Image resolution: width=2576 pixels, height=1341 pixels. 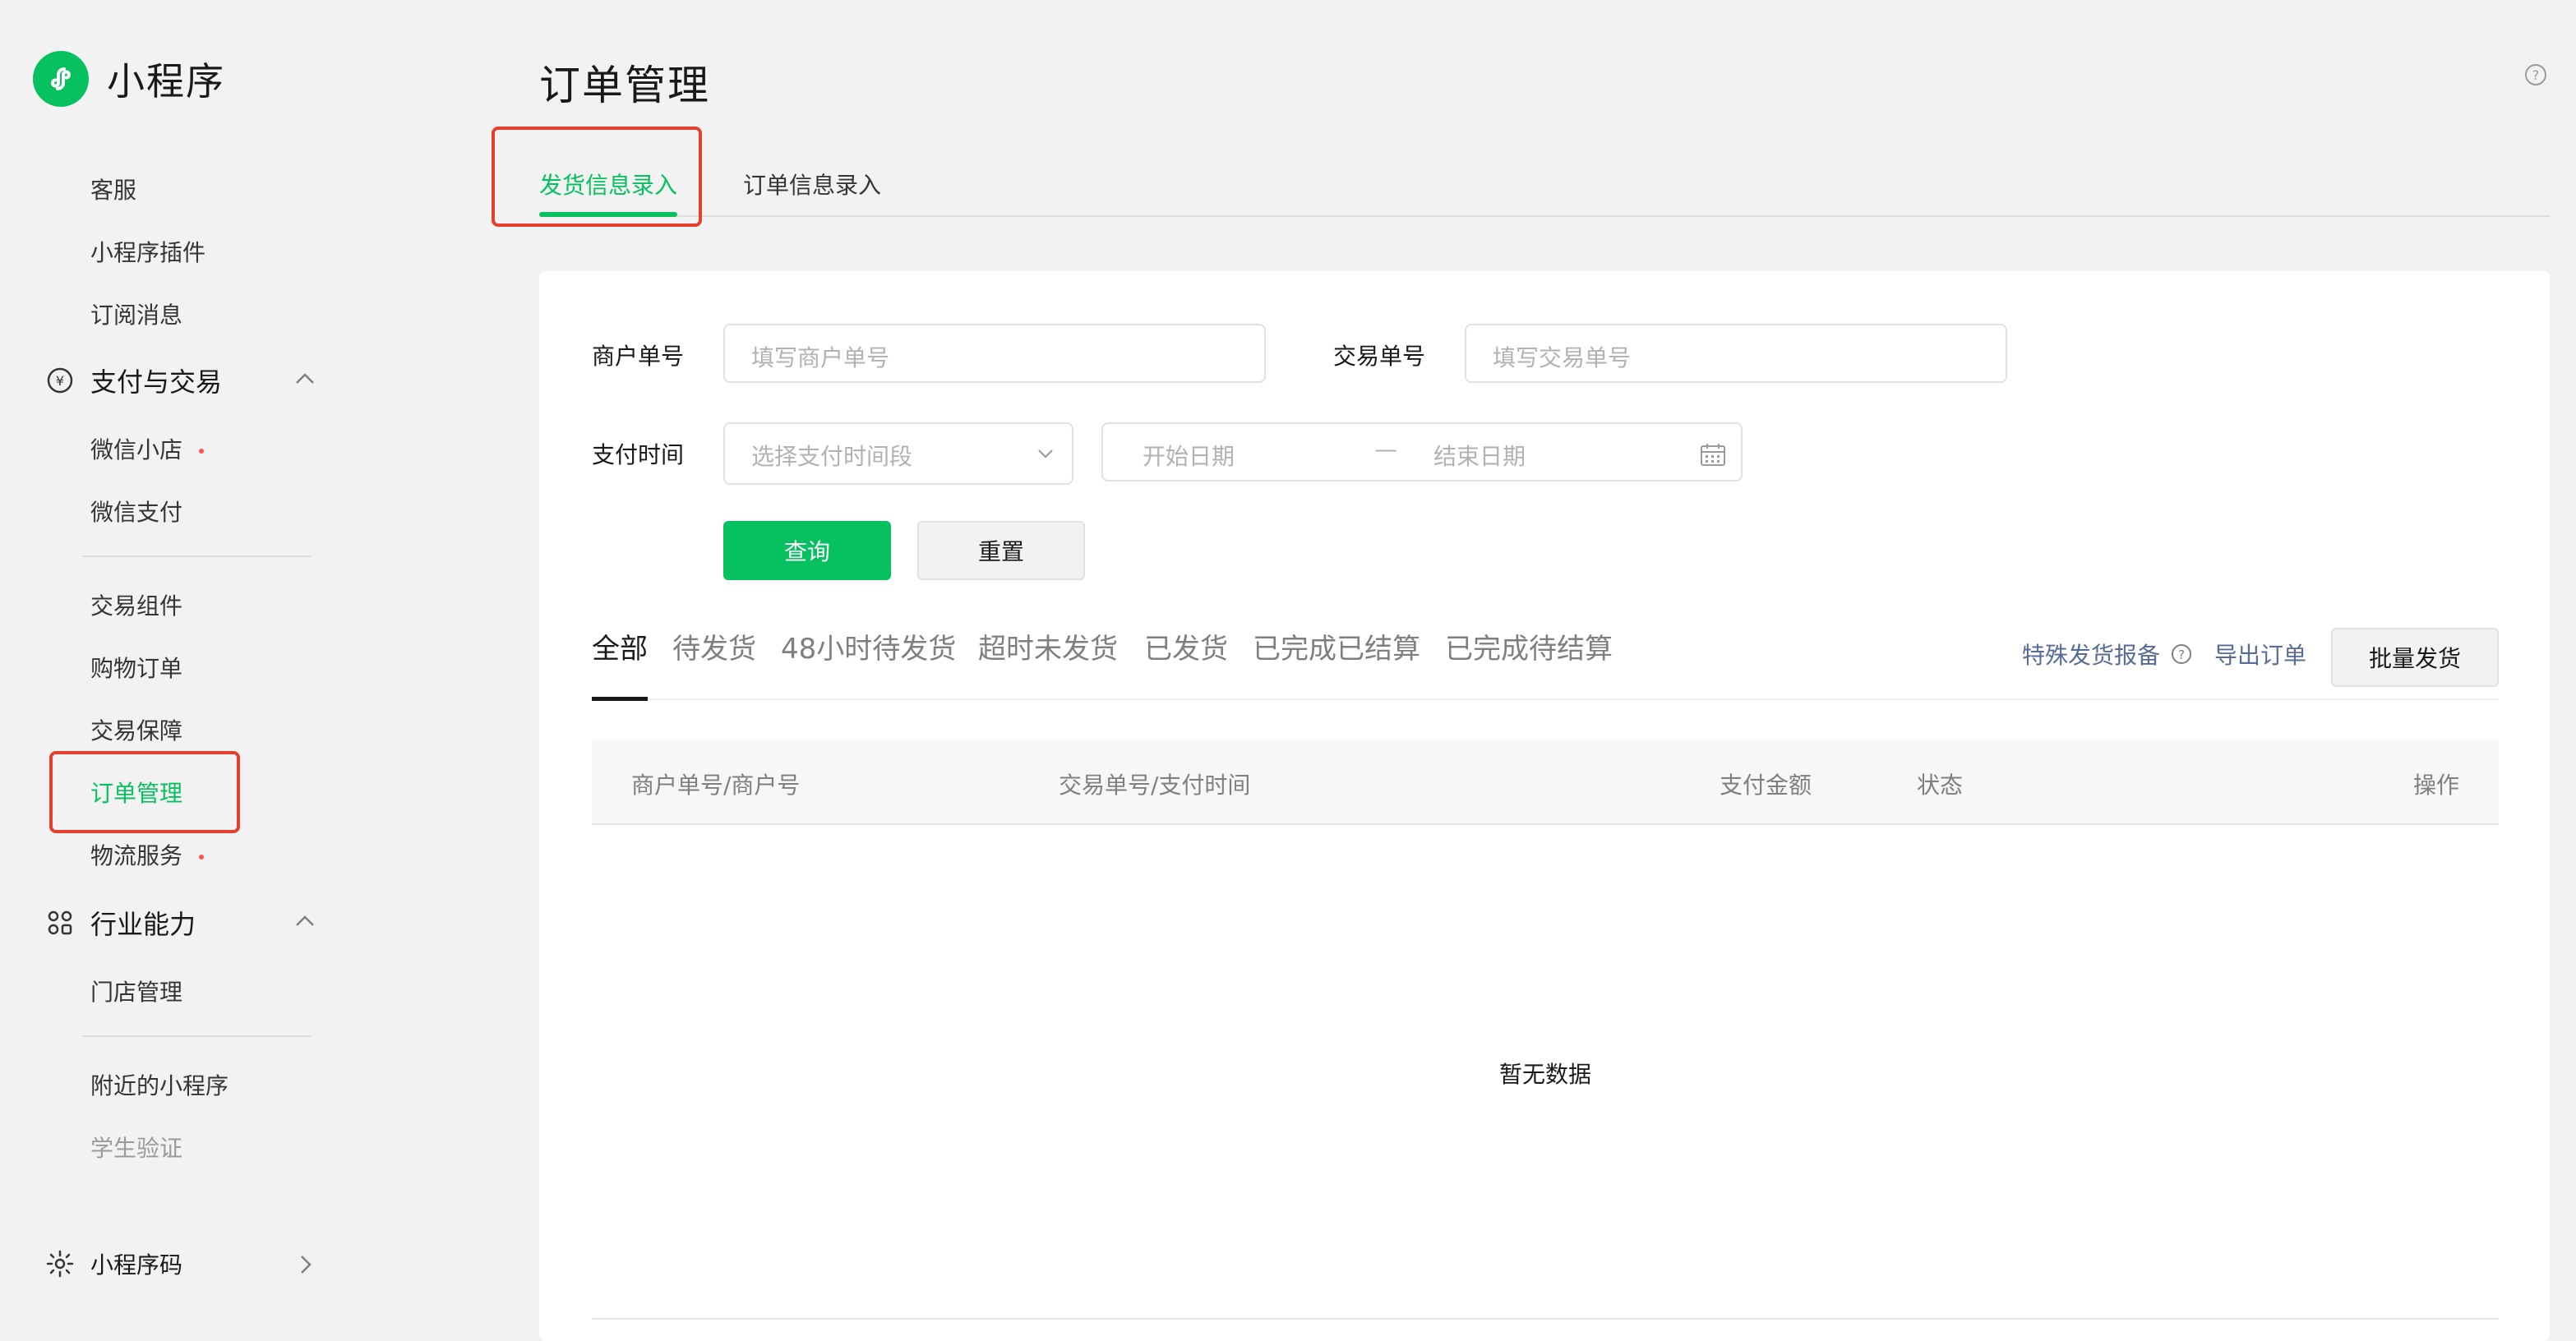 I want to click on sidebar-item-wechat-pay: 微信支付, so click(x=136, y=511).